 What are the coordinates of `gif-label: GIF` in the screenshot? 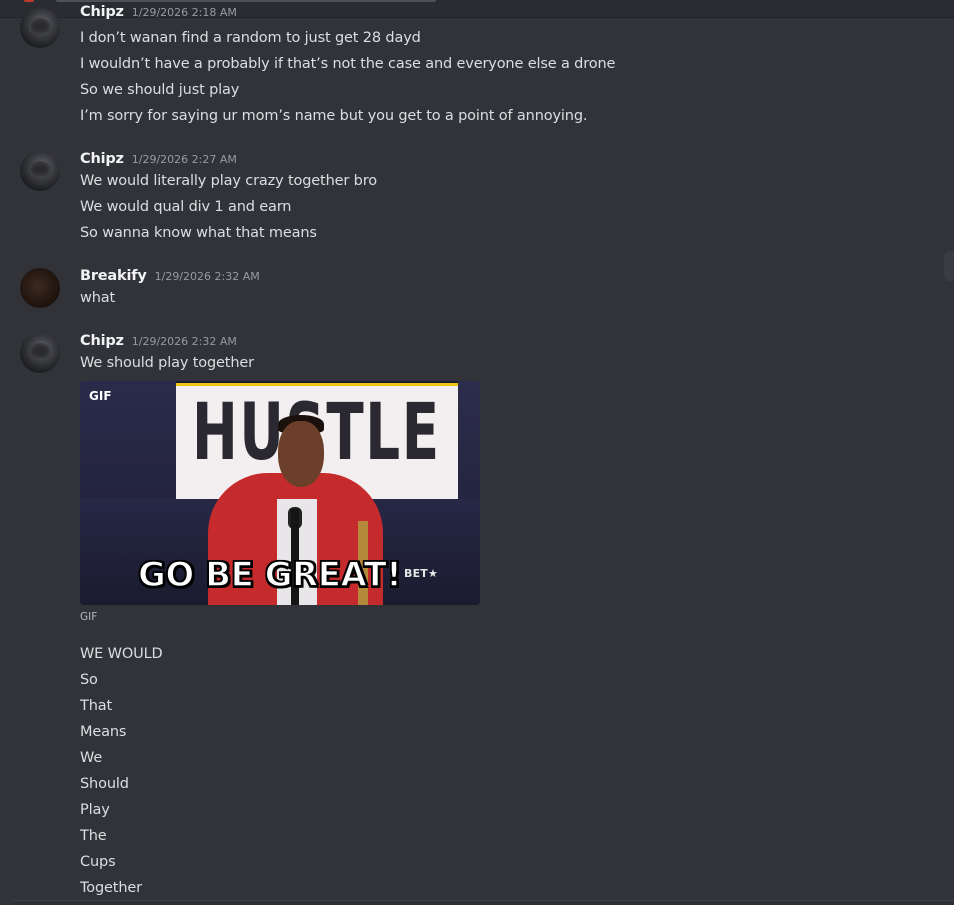 It's located at (89, 617).